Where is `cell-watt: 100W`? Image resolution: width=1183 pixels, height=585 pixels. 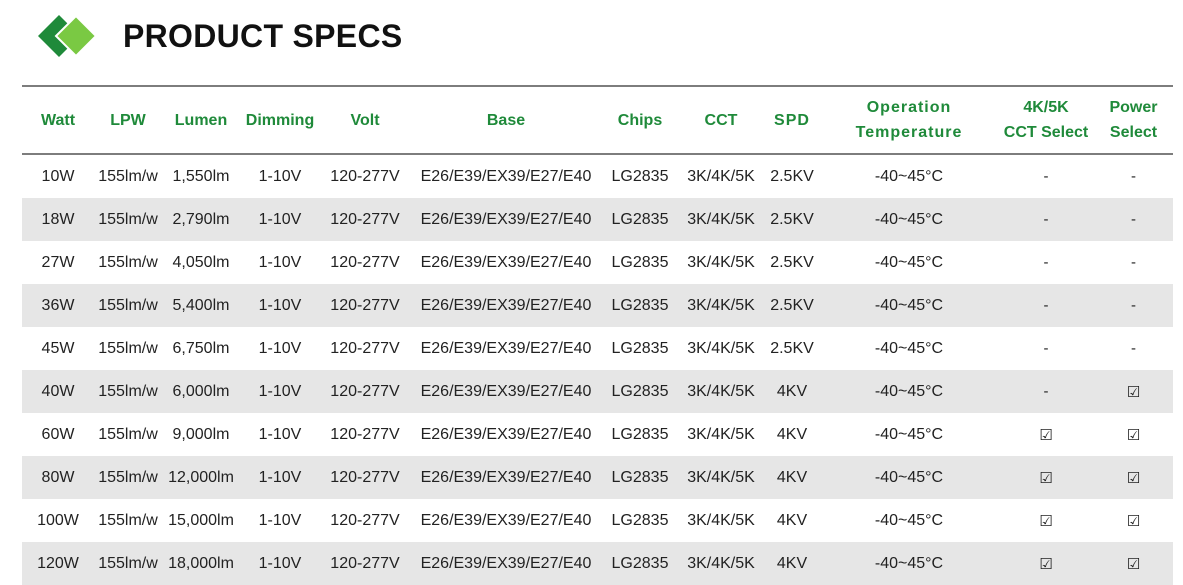
cell-watt: 100W is located at coordinates (58, 520).